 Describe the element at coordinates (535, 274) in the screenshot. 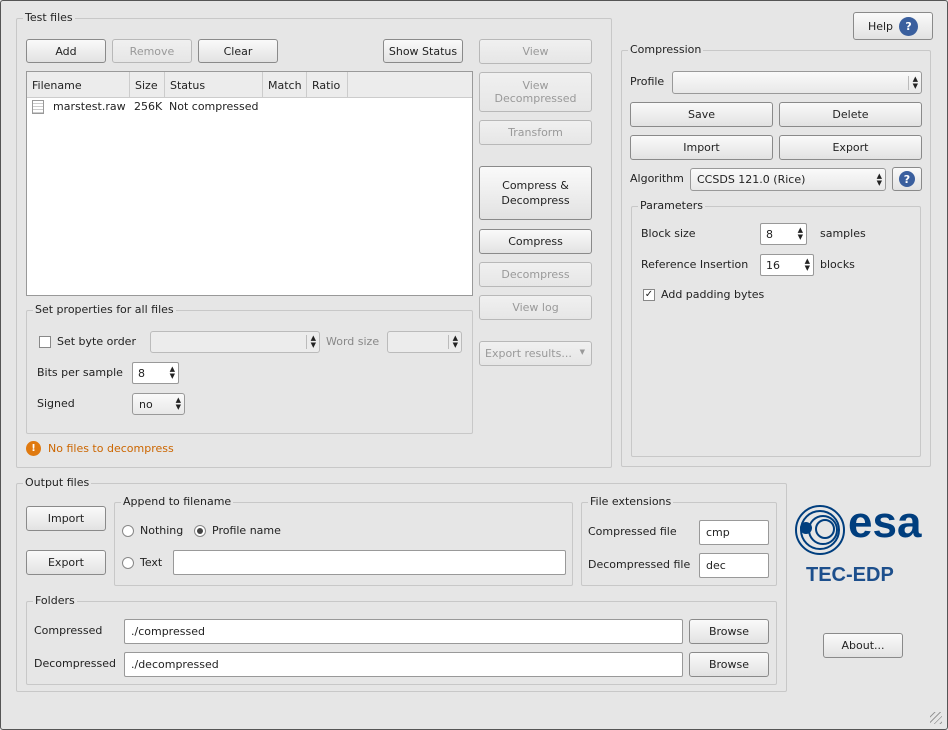

I see `decompress-button: Decompress` at that location.